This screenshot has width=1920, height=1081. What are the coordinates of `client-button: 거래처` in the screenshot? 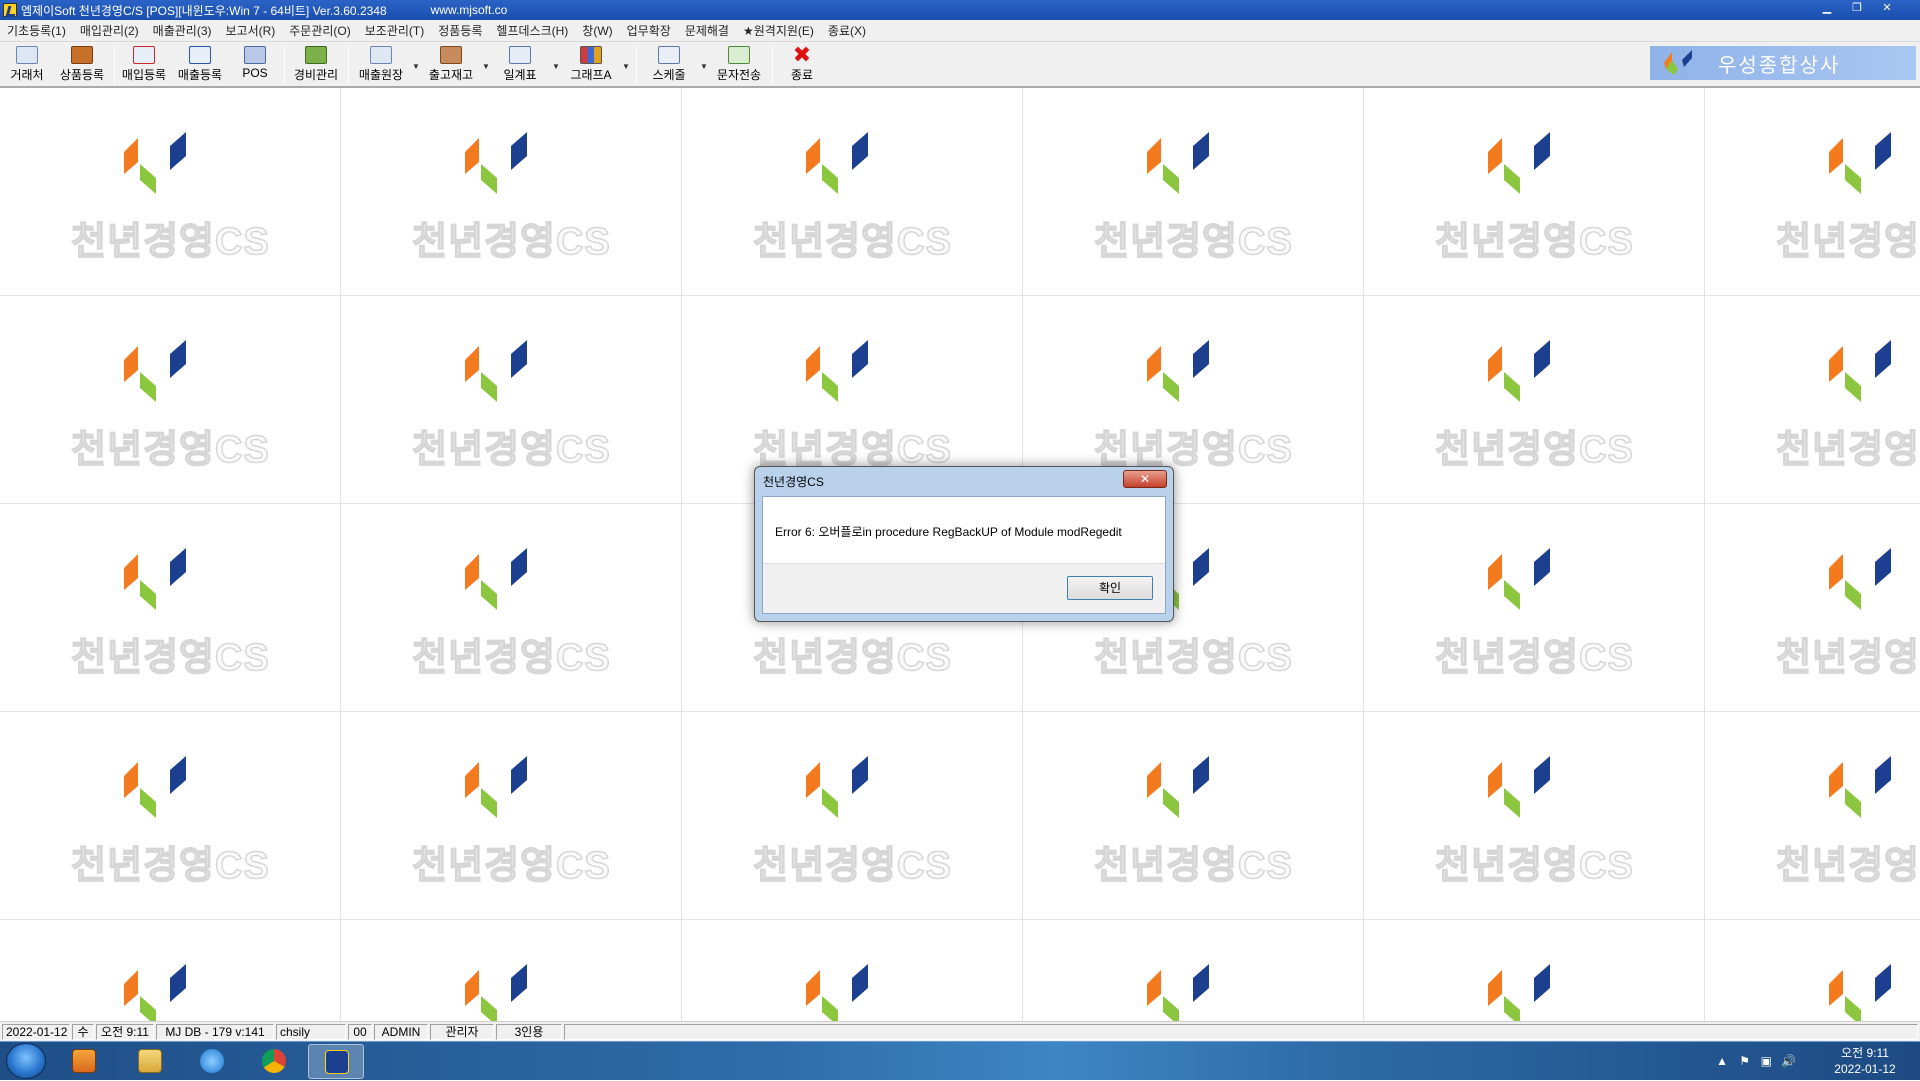 It's located at (27, 65).